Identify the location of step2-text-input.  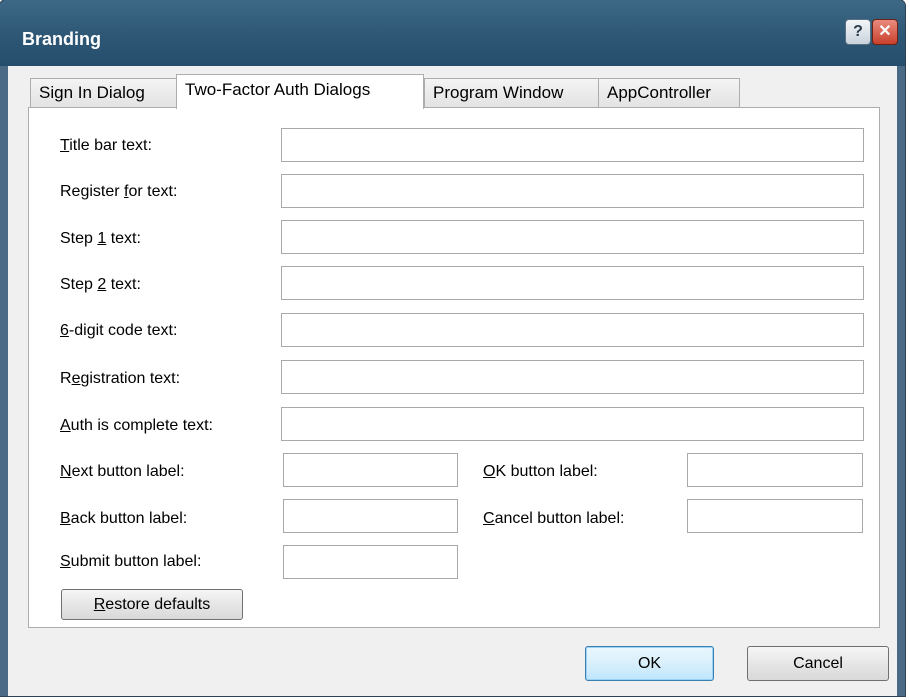
(572, 283).